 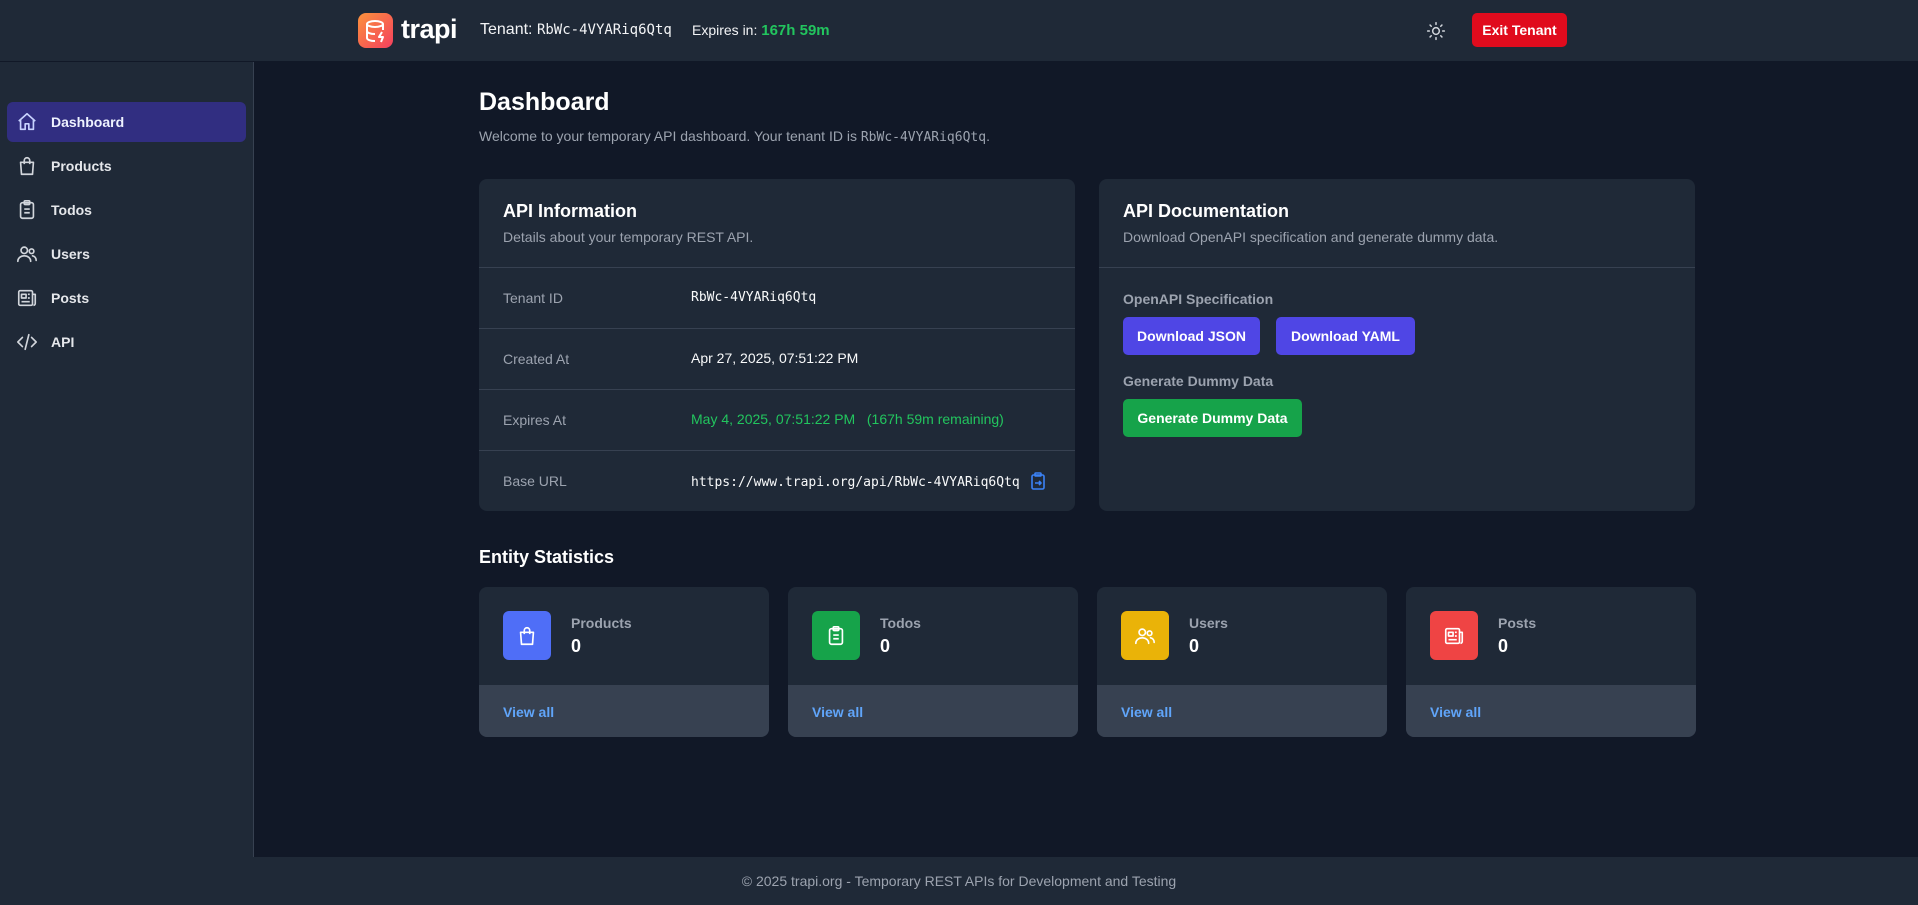 I want to click on info-row-created-at: Created At Apr 27, 2025, 07:51:22 PM, so click(x=777, y=358).